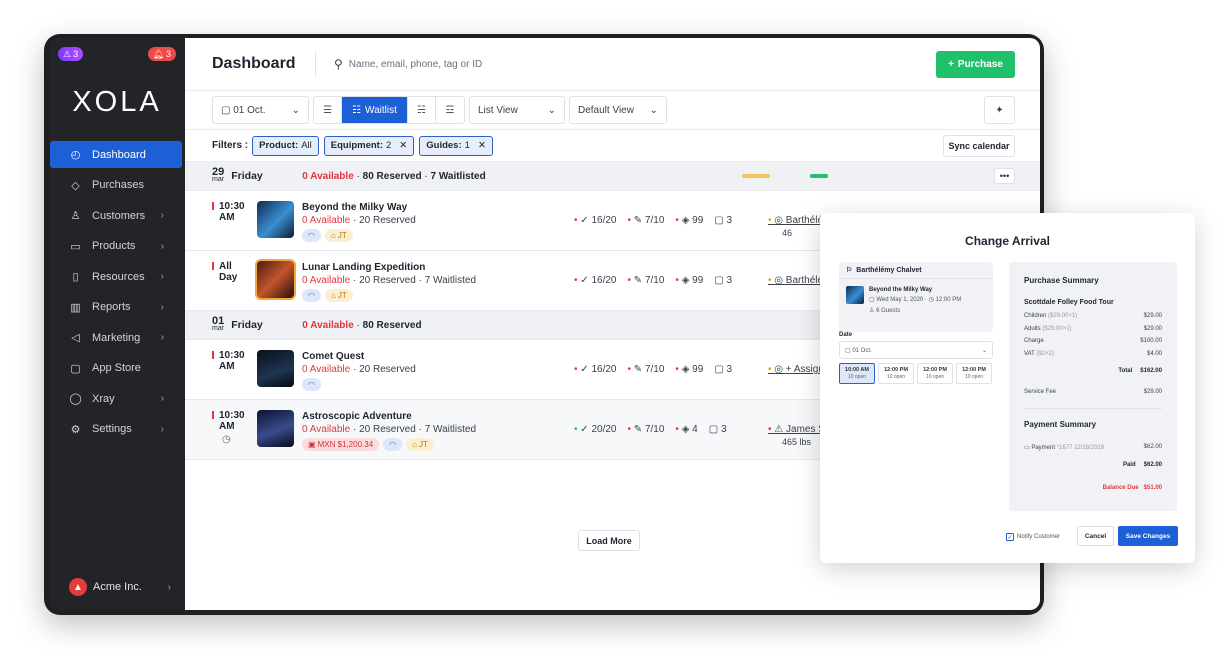 Image resolution: width=1229 pixels, height=670 pixels. What do you see at coordinates (260, 110) in the screenshot?
I see `date-picker: ▢ 01 Oct. ⌄` at bounding box center [260, 110].